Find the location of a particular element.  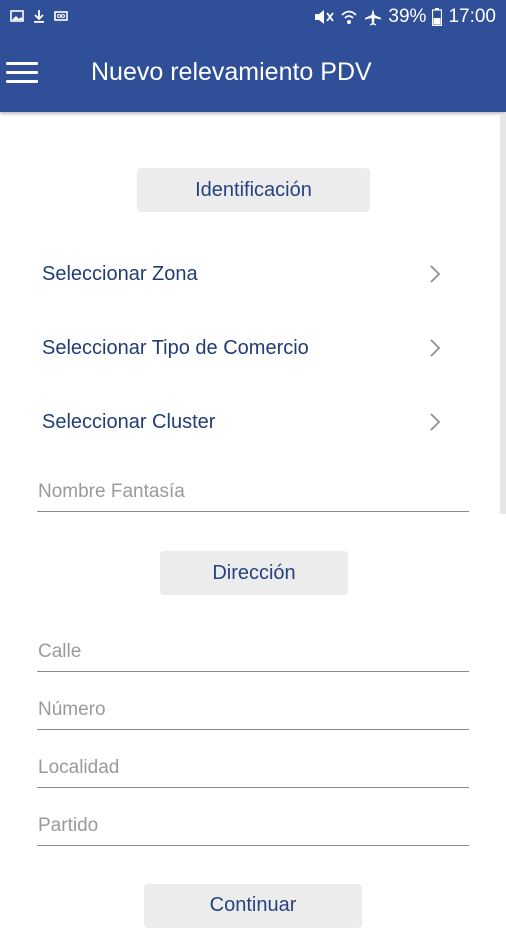

select-cluster-label: Seleccionar Cluster is located at coordinates (129, 421).